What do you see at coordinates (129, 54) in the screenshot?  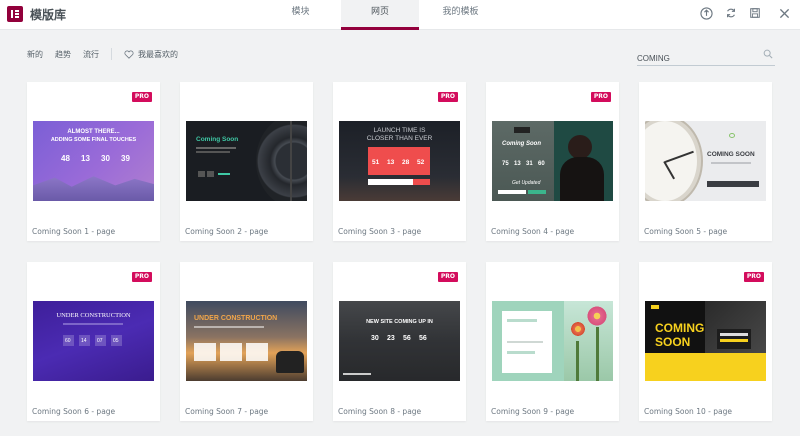 I see `heart-icon` at bounding box center [129, 54].